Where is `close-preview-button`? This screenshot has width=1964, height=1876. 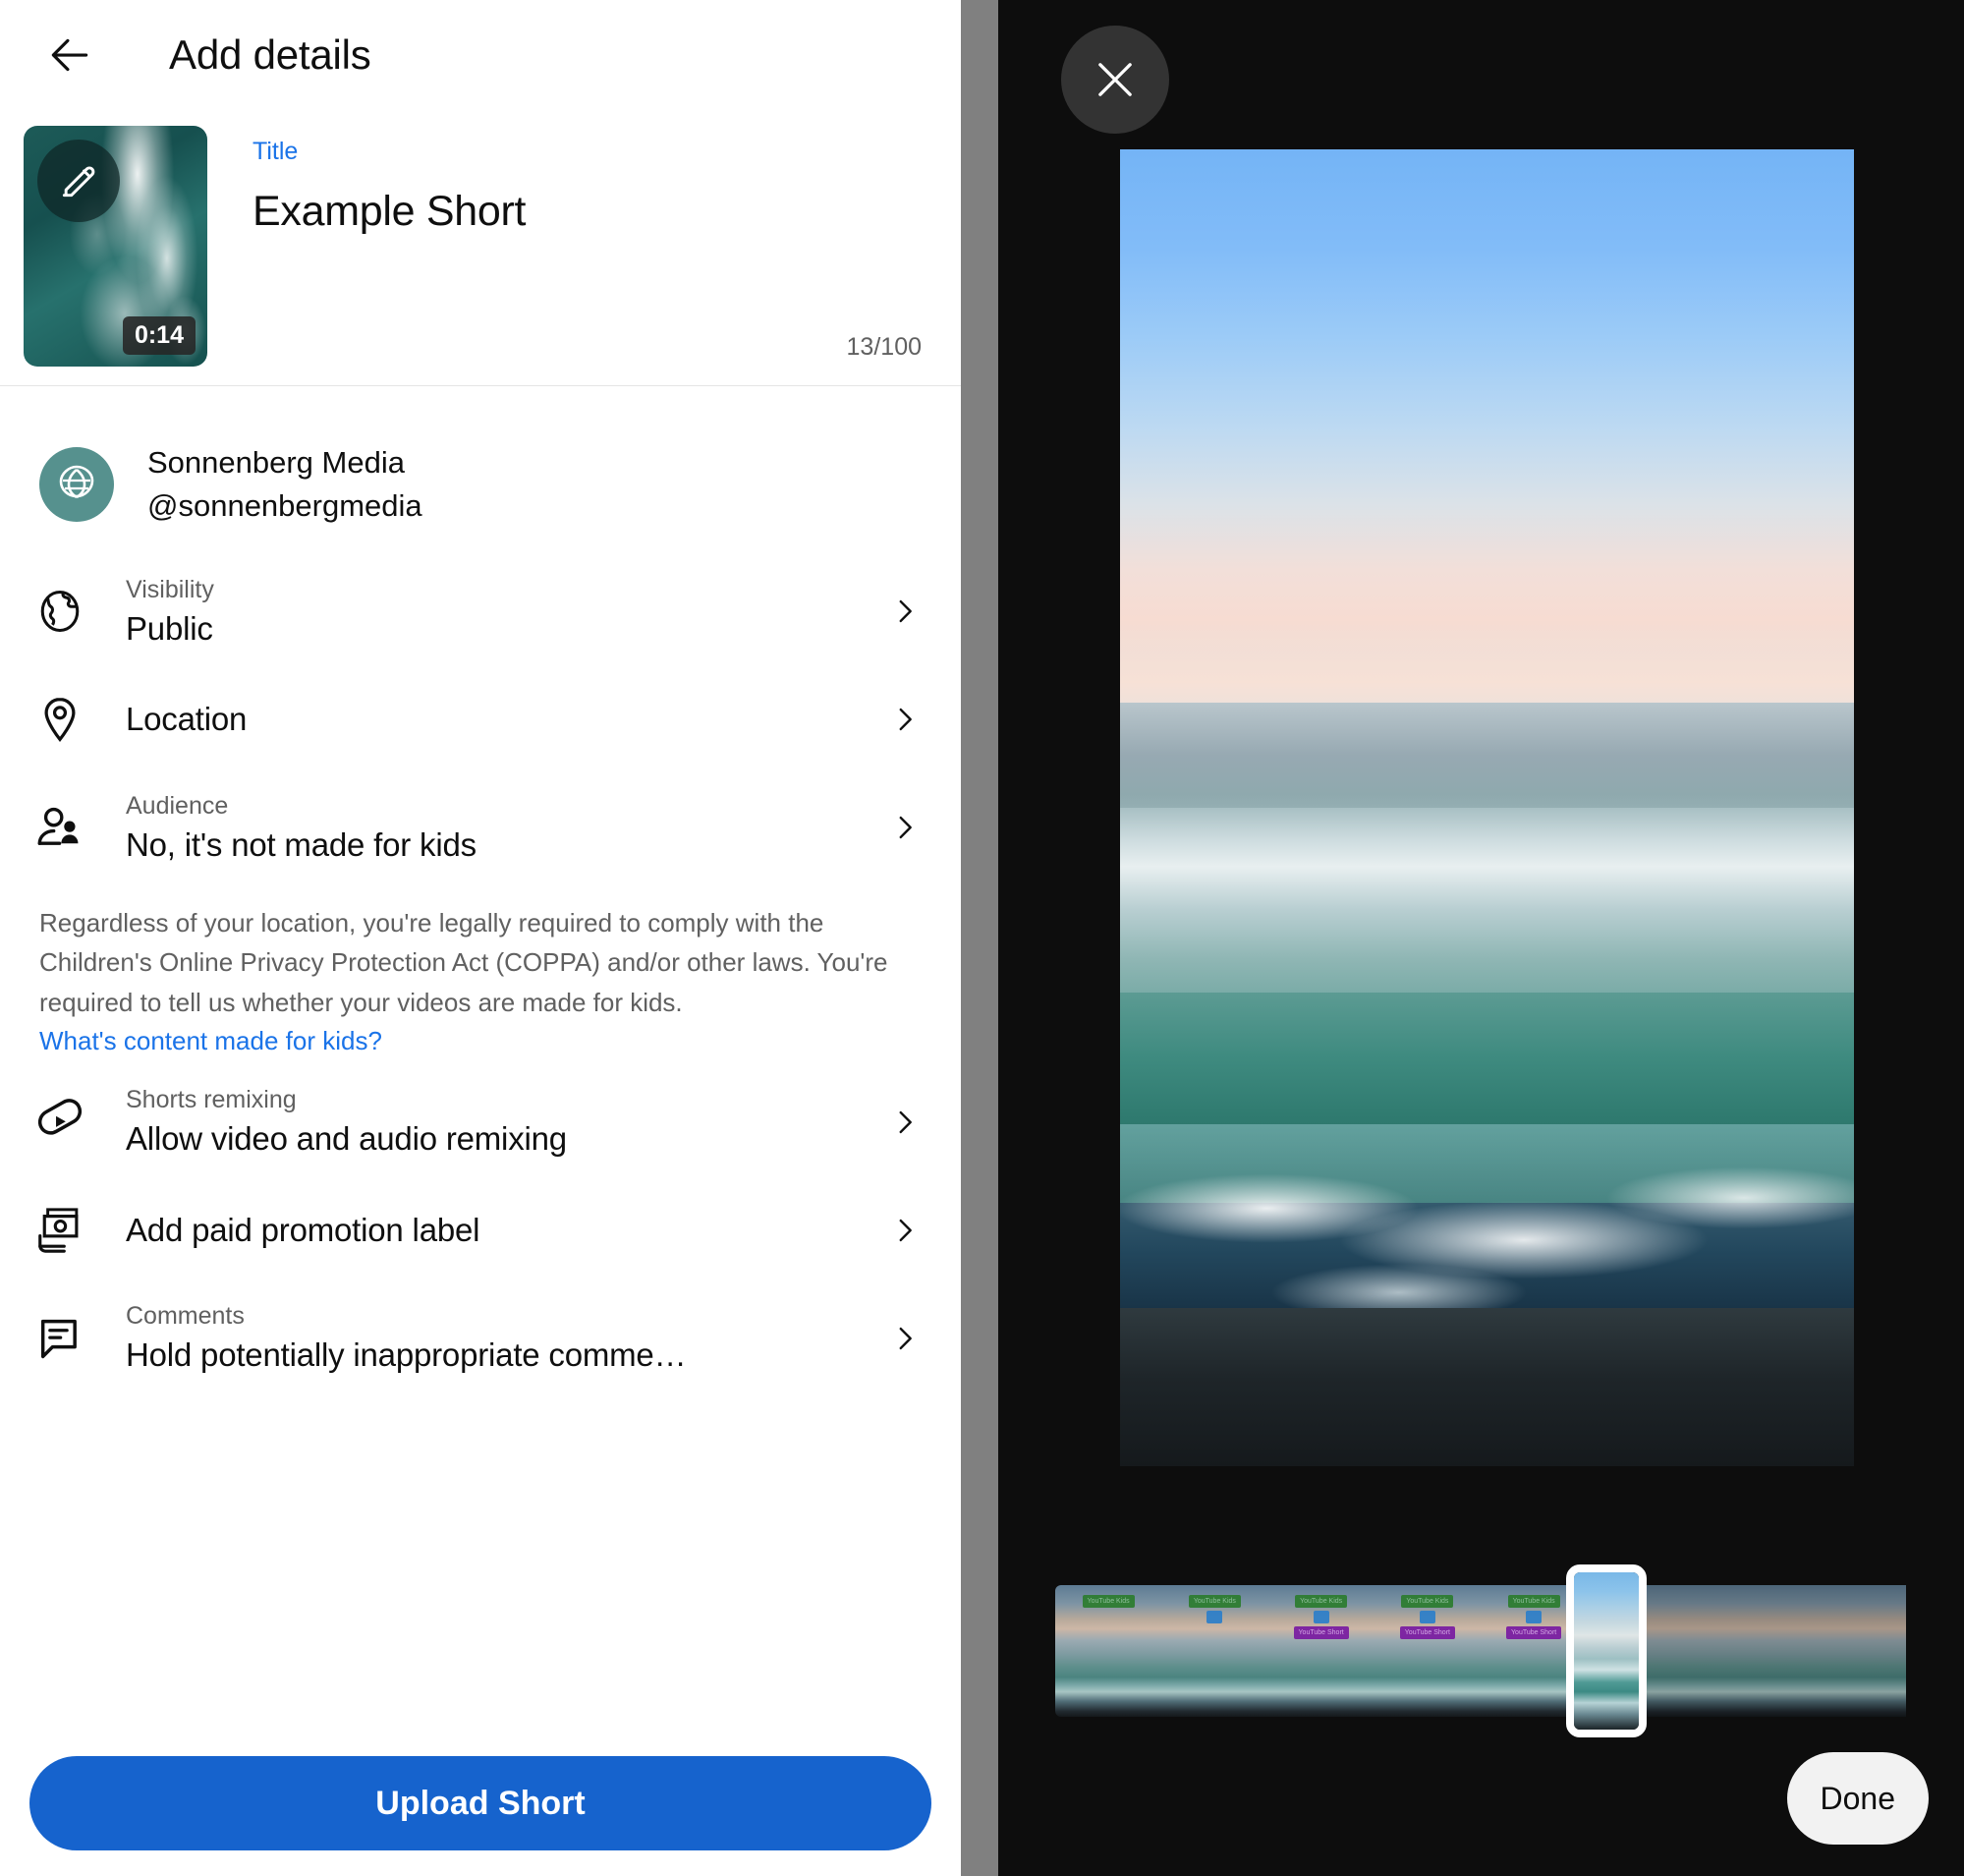
close-preview-button is located at coordinates (1115, 80).